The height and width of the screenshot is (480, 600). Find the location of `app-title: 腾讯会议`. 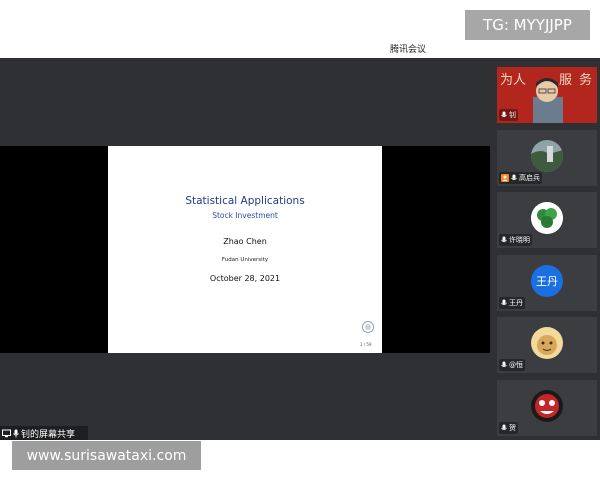

app-title: 腾讯会议 is located at coordinates (408, 50).